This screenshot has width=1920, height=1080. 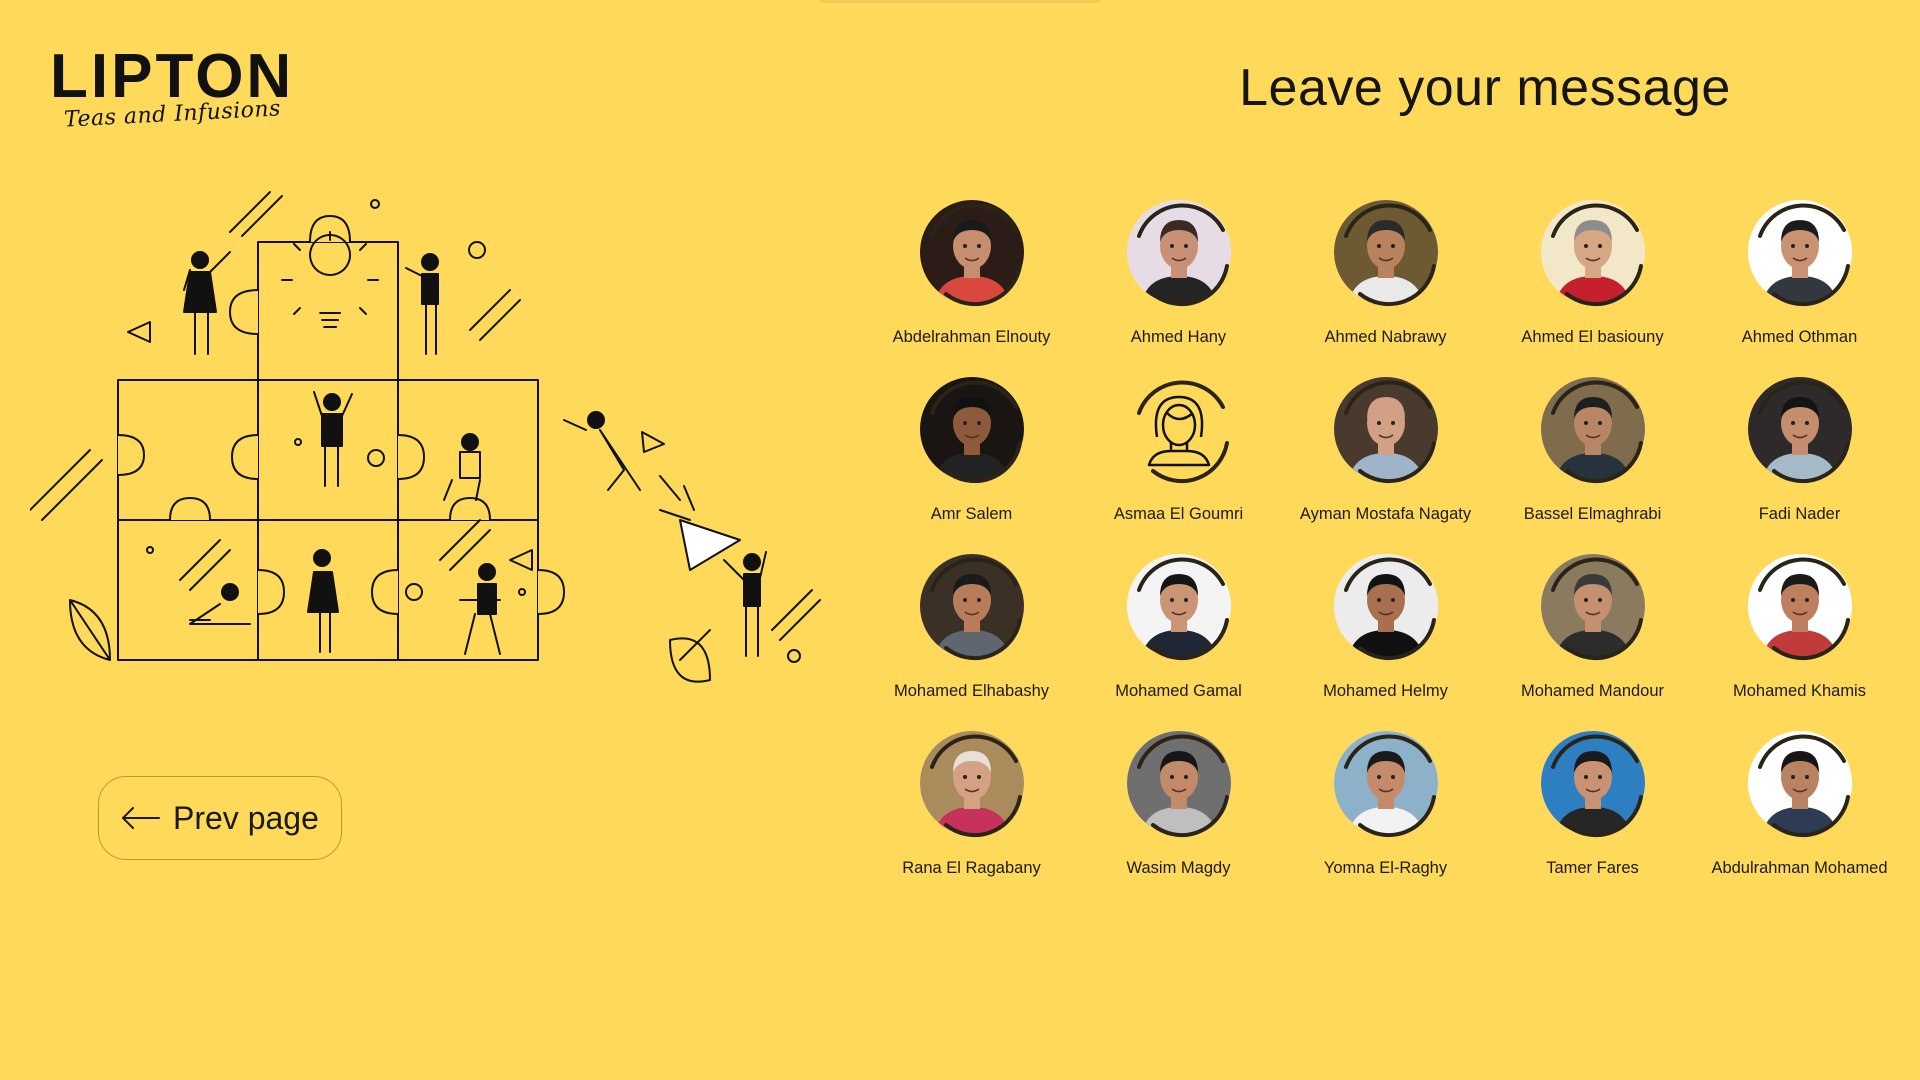 What do you see at coordinates (971, 337) in the screenshot?
I see `member-name: Abdelrahman Elnouty` at bounding box center [971, 337].